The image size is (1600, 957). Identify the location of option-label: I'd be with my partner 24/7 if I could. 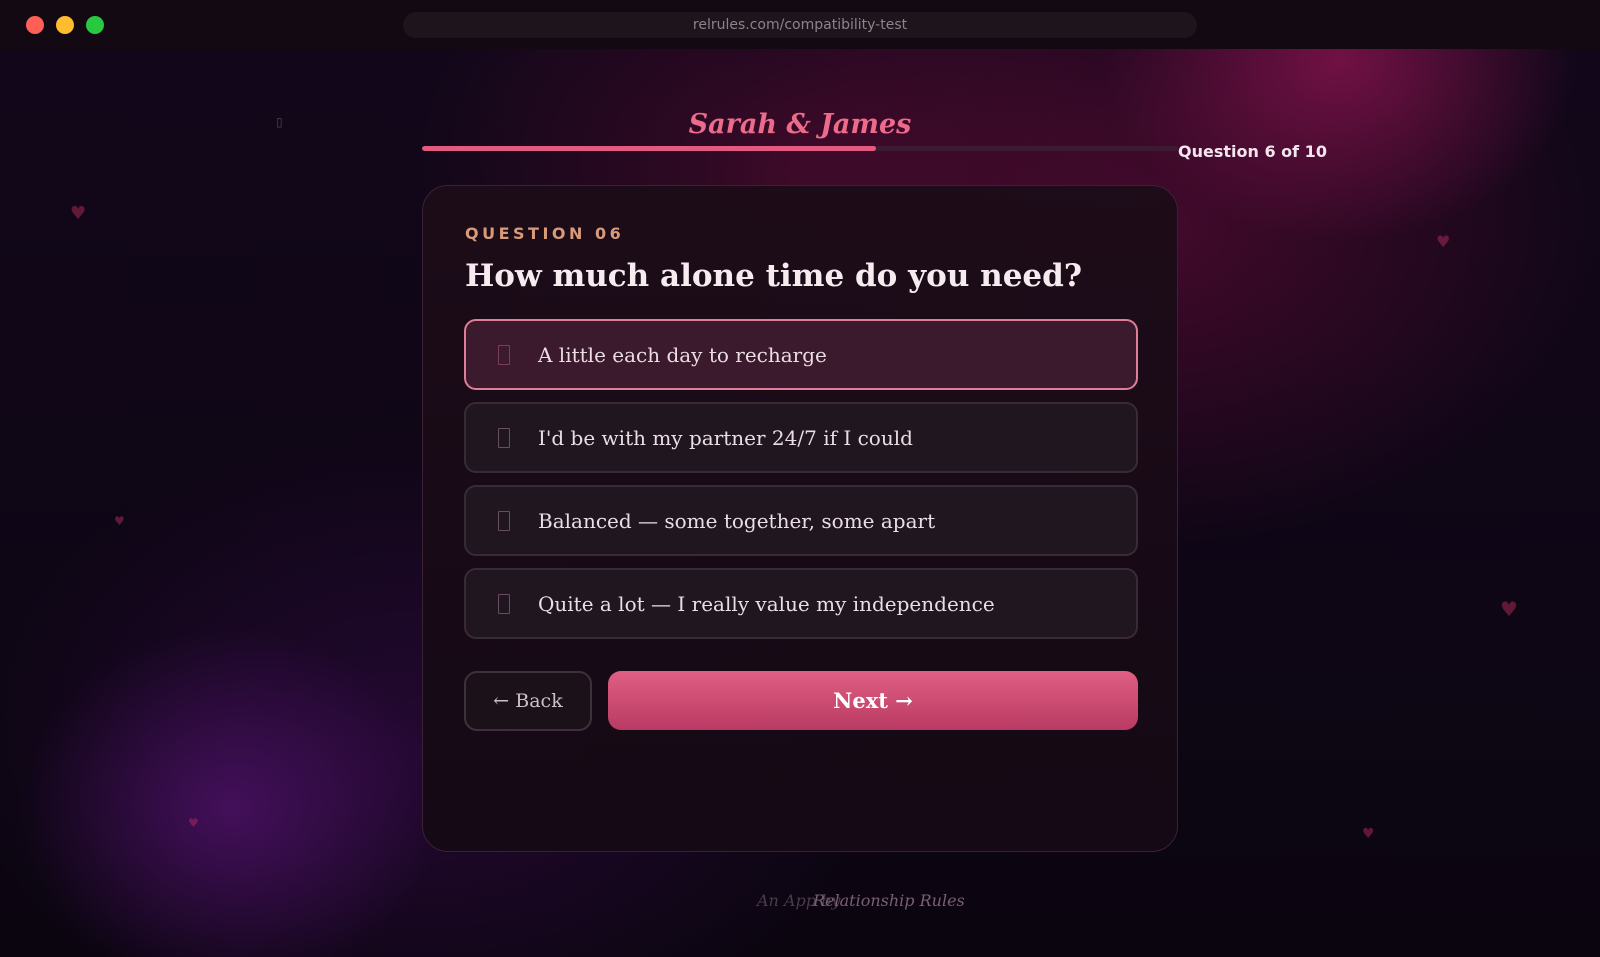
(725, 437).